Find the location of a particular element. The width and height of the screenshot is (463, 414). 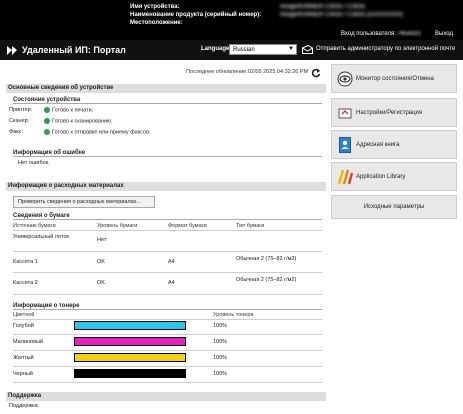

scanner-label: Сканер: is located at coordinates (19, 121).